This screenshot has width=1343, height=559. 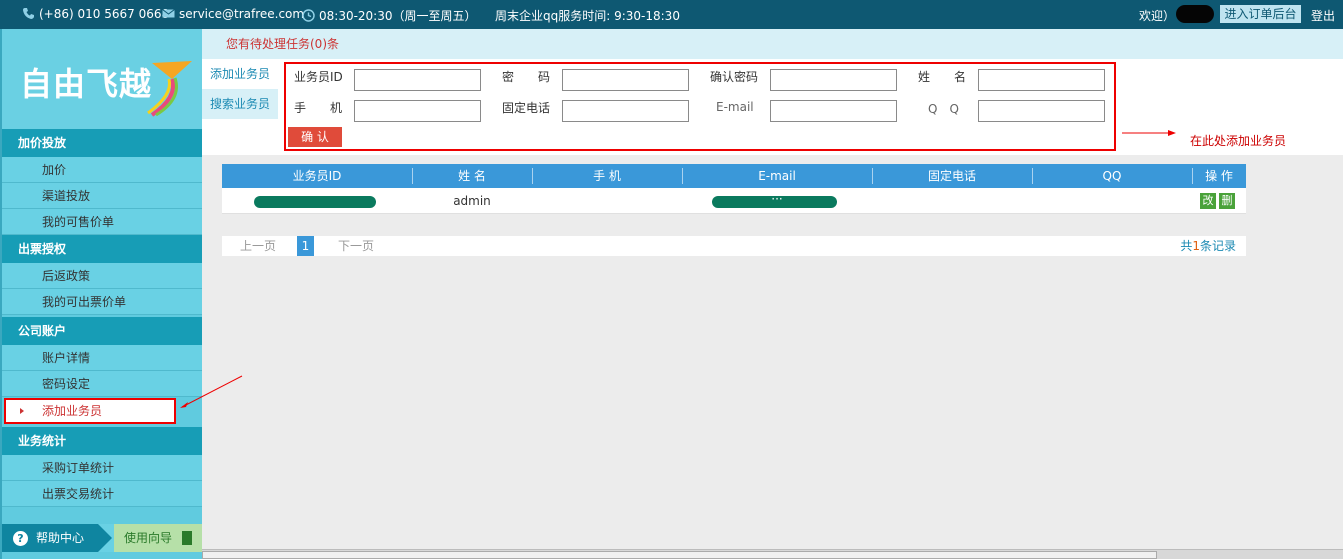 What do you see at coordinates (679, 555) in the screenshot?
I see `scrollbar-thumb` at bounding box center [679, 555].